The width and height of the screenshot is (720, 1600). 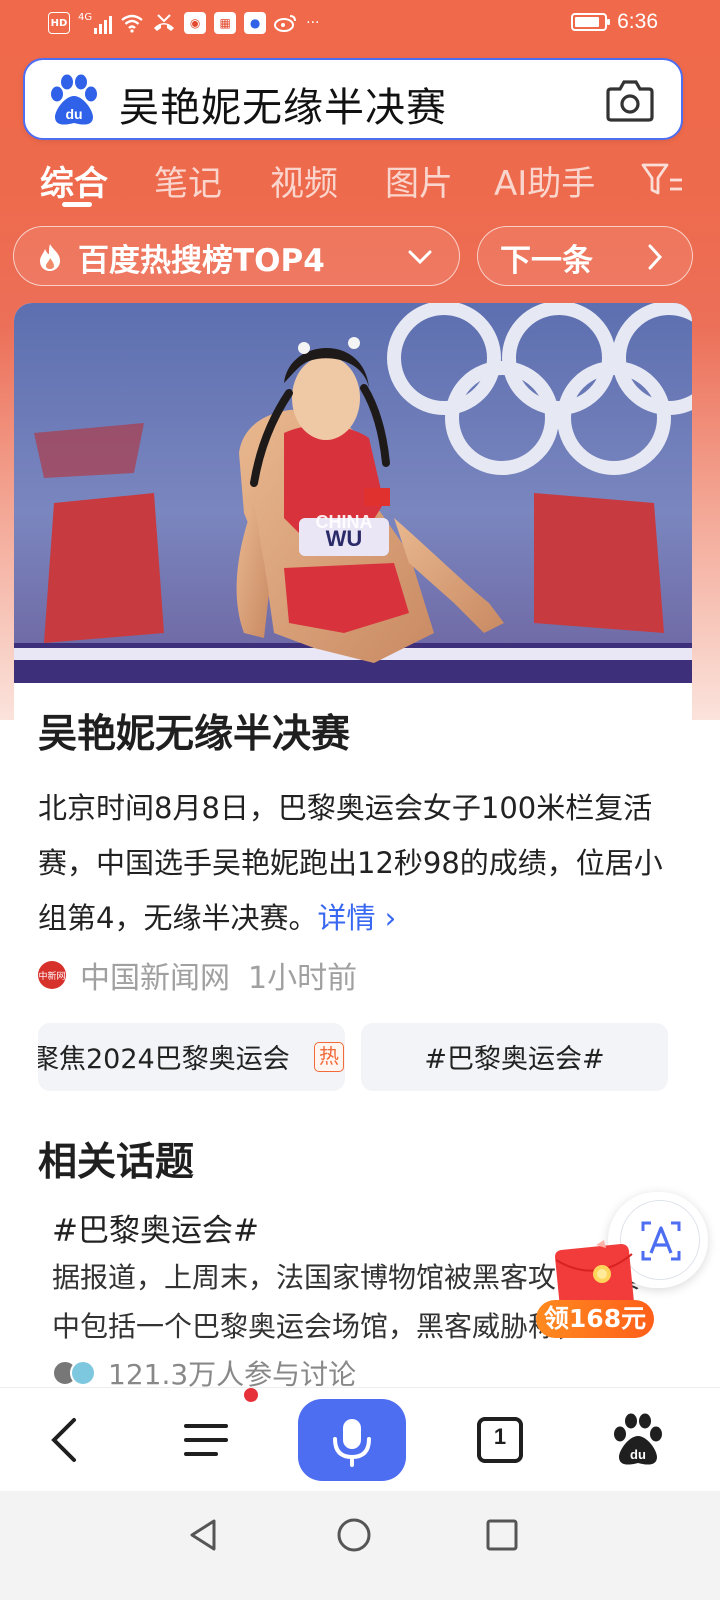 What do you see at coordinates (420, 257) in the screenshot?
I see `chevron-down-icon` at bounding box center [420, 257].